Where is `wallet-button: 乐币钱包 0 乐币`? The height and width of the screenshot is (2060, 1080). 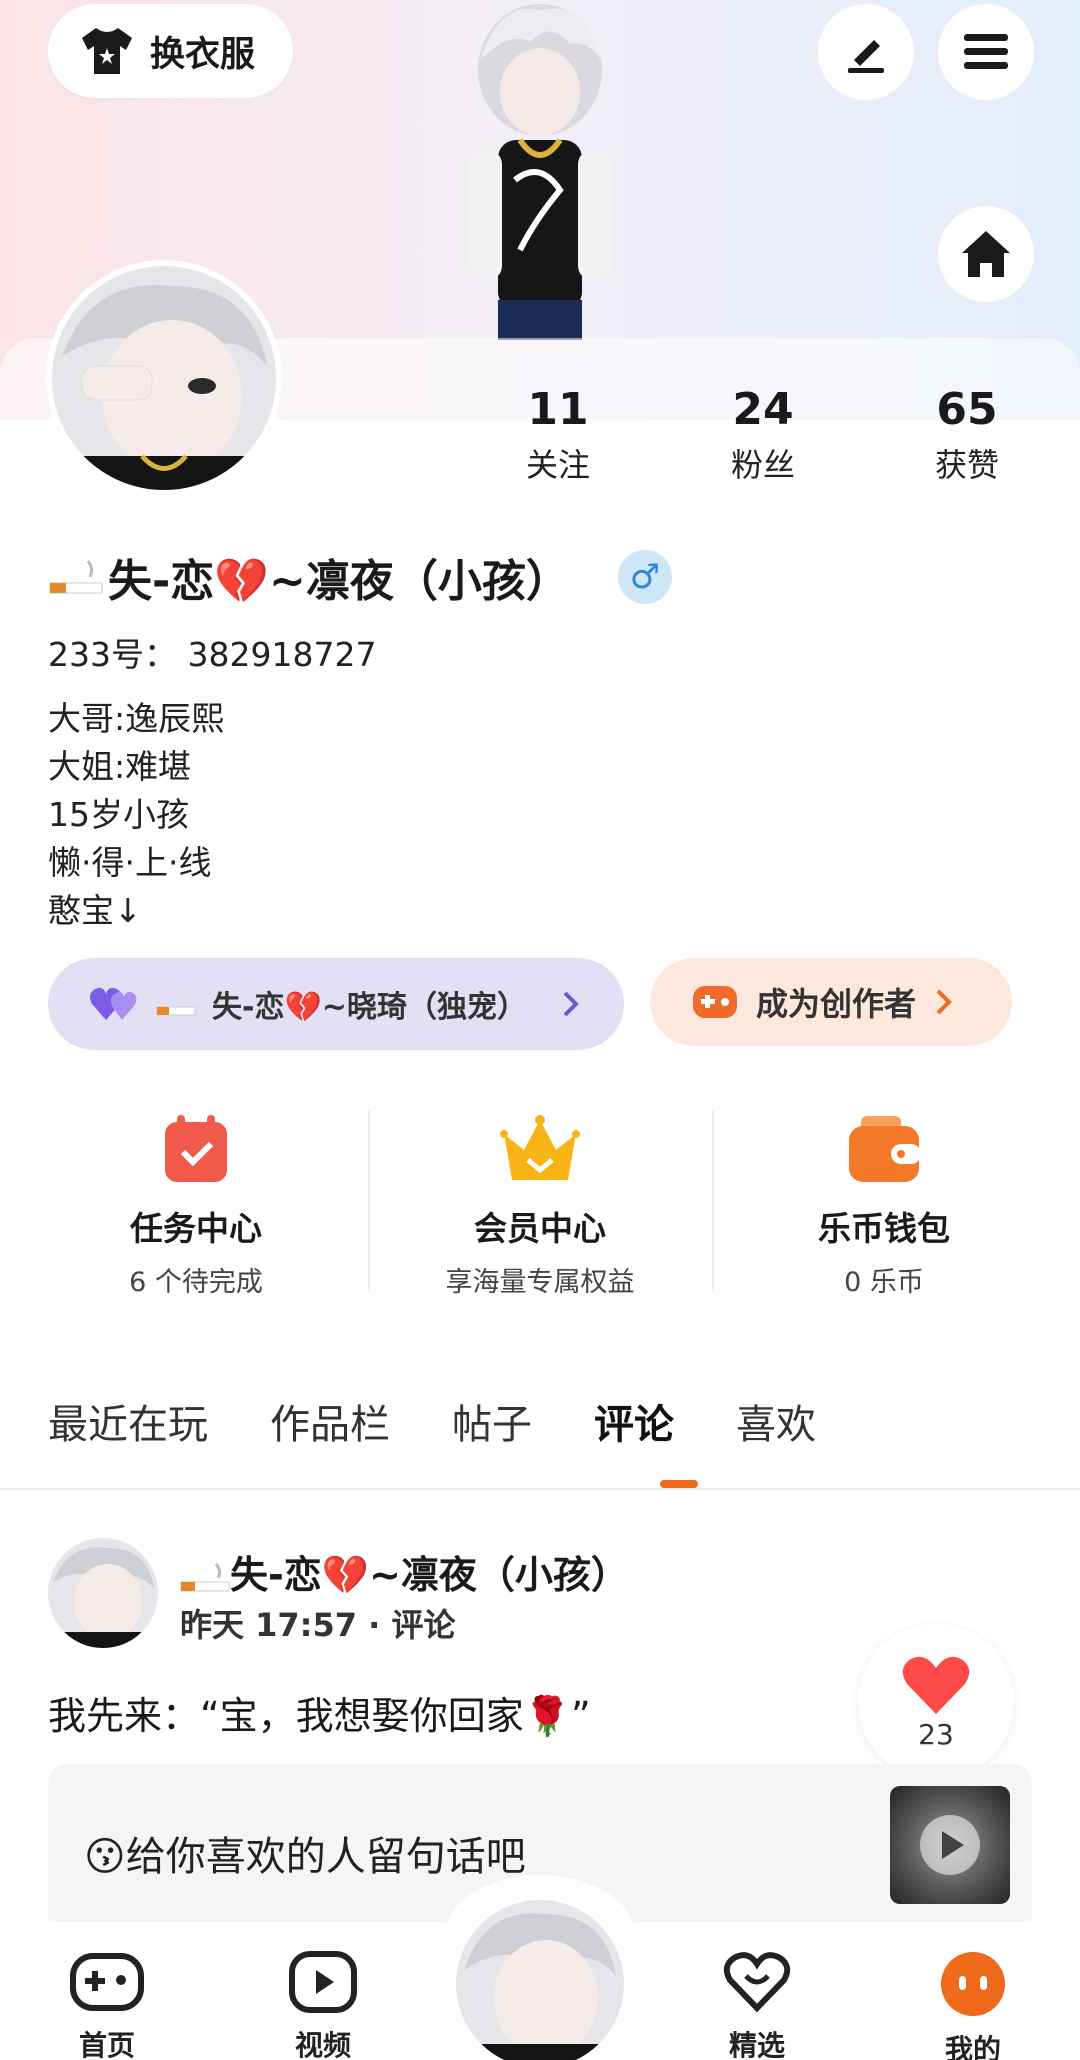 wallet-button: 乐币钱包 0 乐币 is located at coordinates (884, 1202).